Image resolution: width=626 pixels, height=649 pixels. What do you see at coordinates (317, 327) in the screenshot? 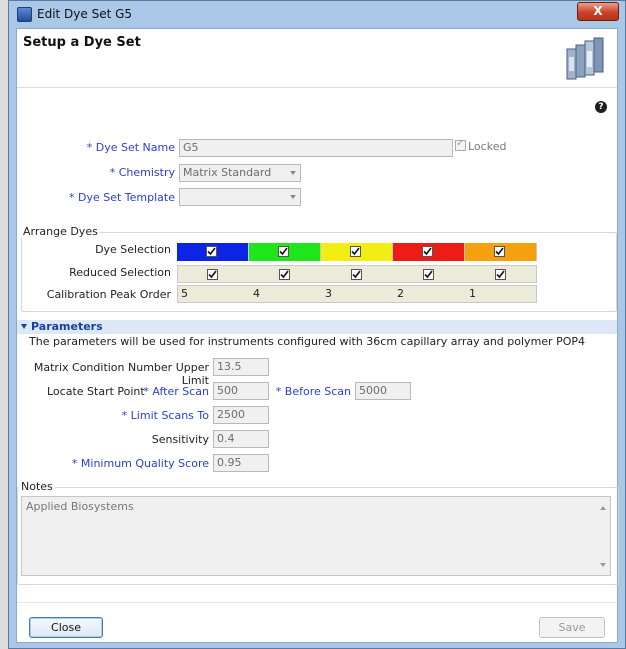
I see `parameters-header: Parameters` at bounding box center [317, 327].